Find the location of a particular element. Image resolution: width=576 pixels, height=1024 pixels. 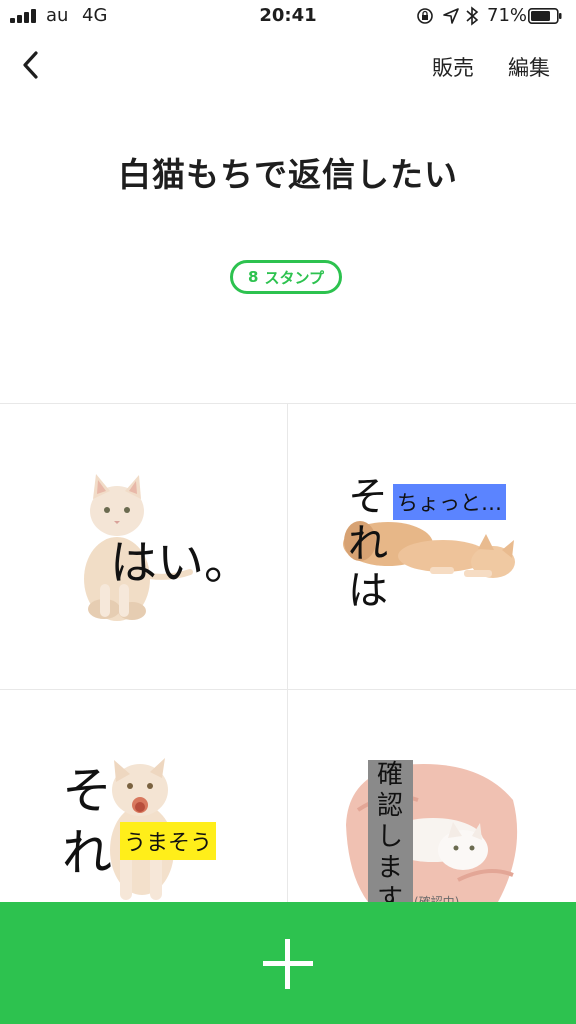

bluetooth-icon is located at coordinates (472, 16).